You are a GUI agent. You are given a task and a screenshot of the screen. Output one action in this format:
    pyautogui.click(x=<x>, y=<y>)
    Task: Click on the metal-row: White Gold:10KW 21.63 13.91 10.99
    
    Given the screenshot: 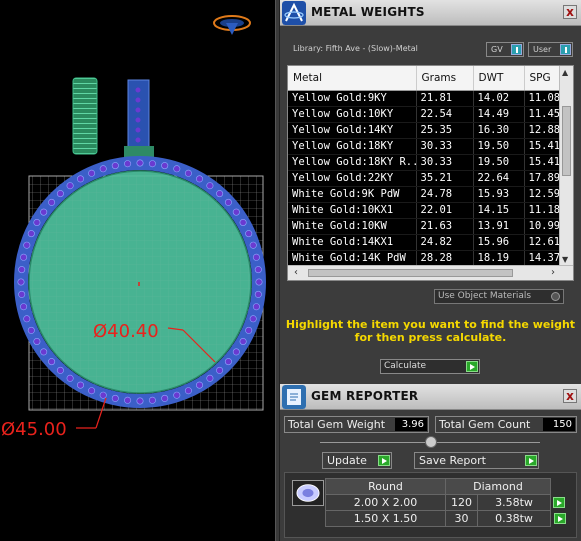 What is the action you would take?
    pyautogui.click(x=426, y=226)
    